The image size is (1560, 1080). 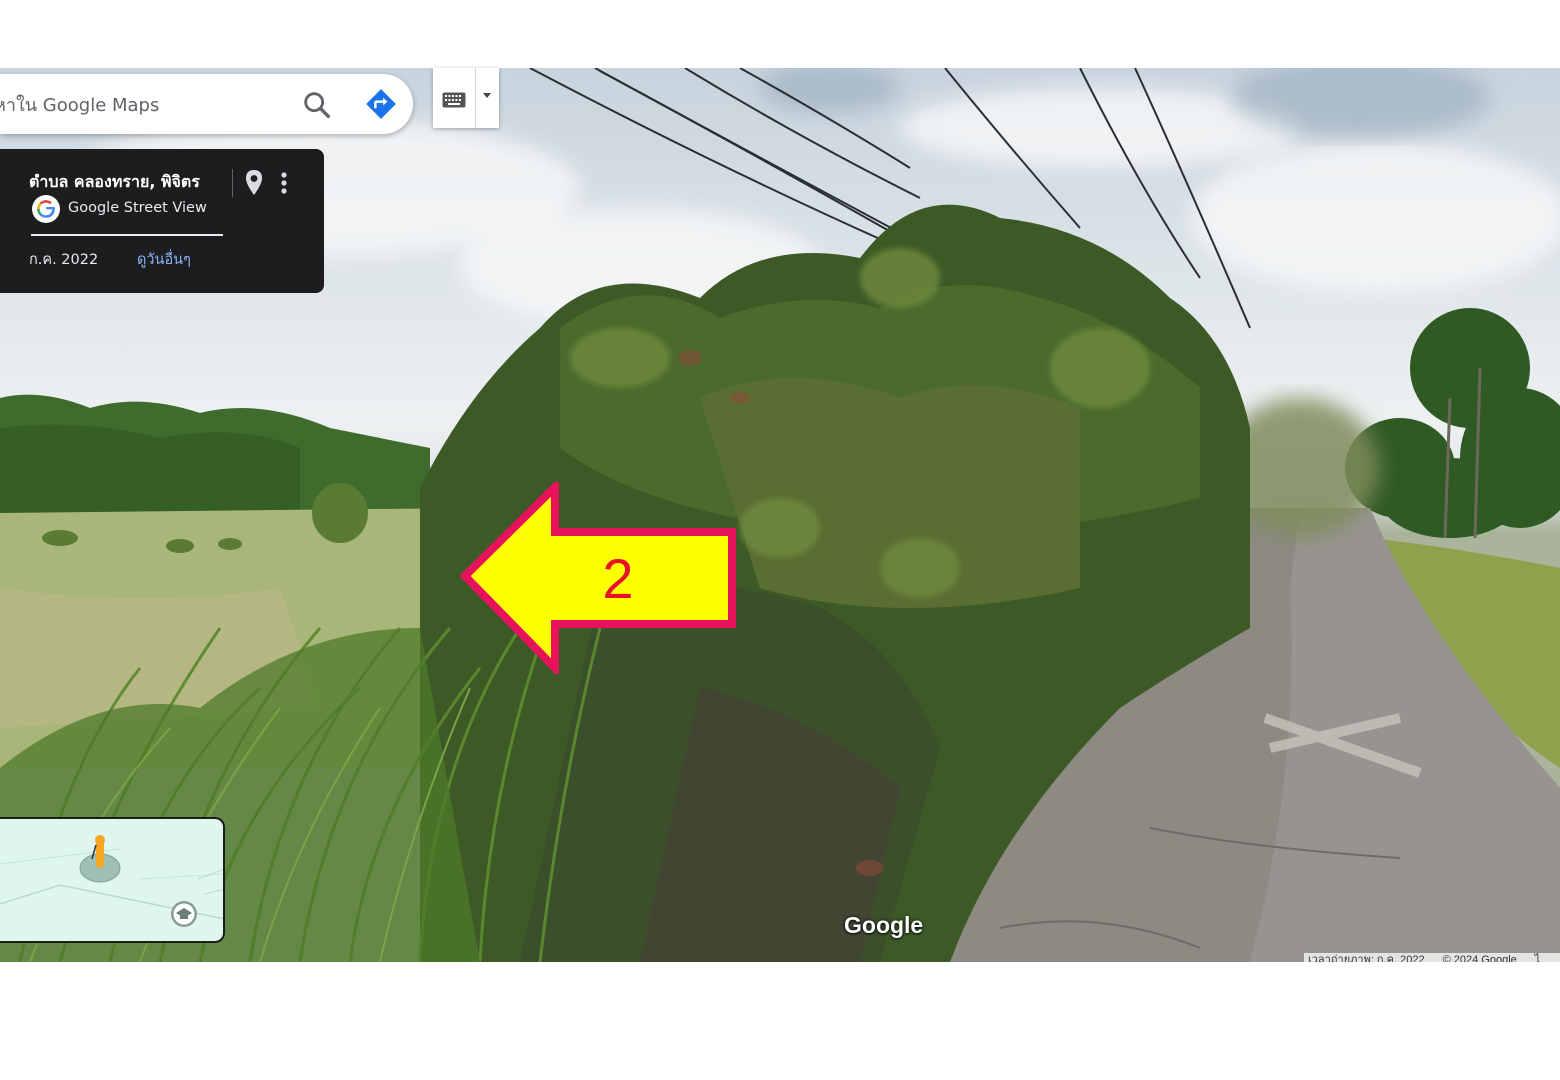 I want to click on more-options-button, so click(x=284, y=183).